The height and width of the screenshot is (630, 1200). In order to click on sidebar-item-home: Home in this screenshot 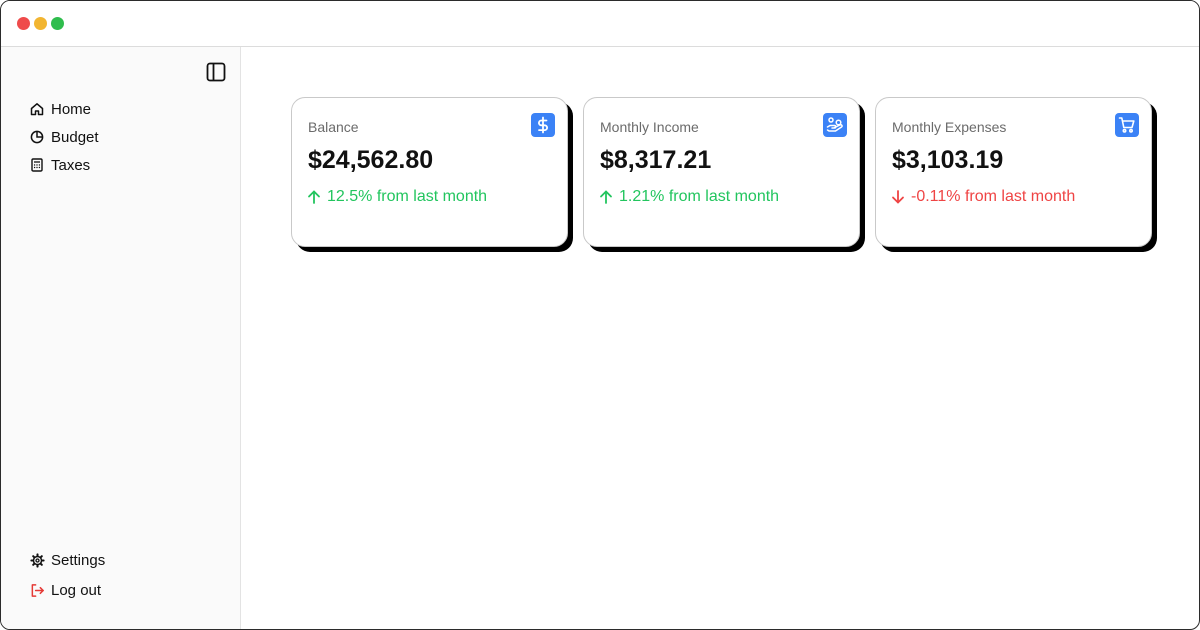, I will do `click(64, 109)`.